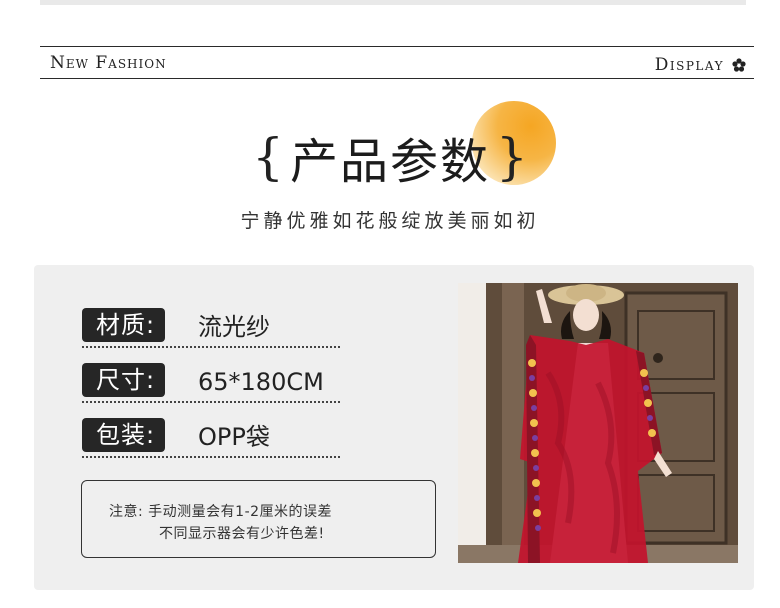 Image resolution: width=780 pixels, height=608 pixels. I want to click on banner-right: Display, so click(700, 65).